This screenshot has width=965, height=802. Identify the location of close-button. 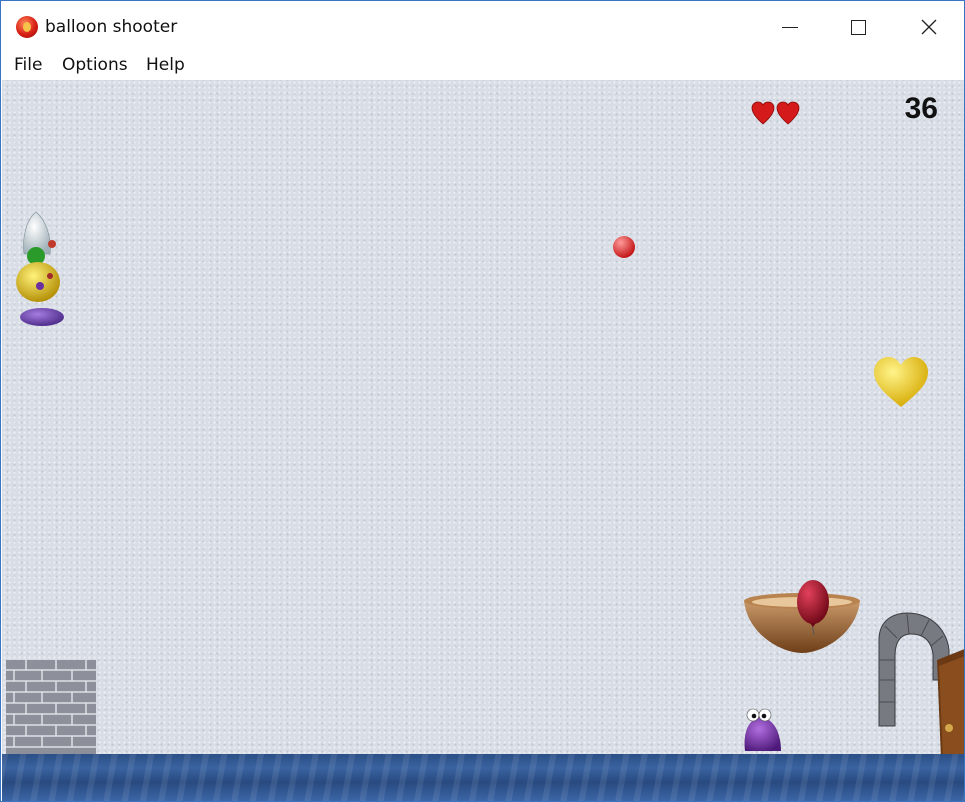
(929, 27).